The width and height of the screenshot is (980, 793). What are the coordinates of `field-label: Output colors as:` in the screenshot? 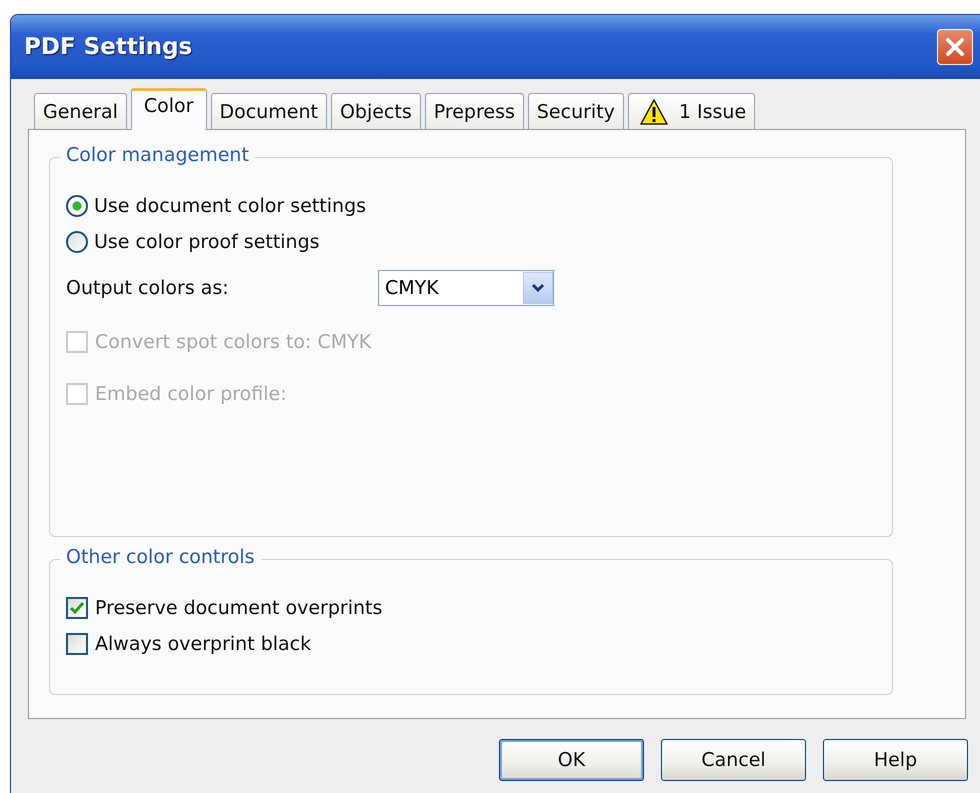 It's located at (148, 288).